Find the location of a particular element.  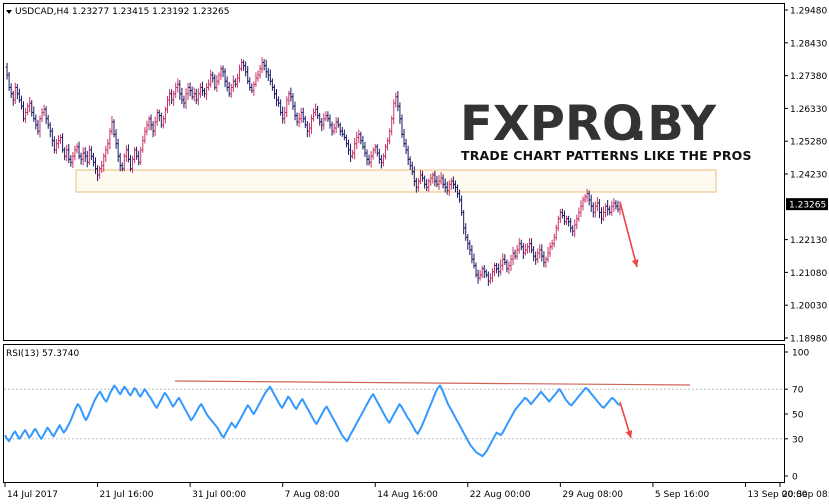

price-tick-label: 1.28430 is located at coordinates (808, 44).